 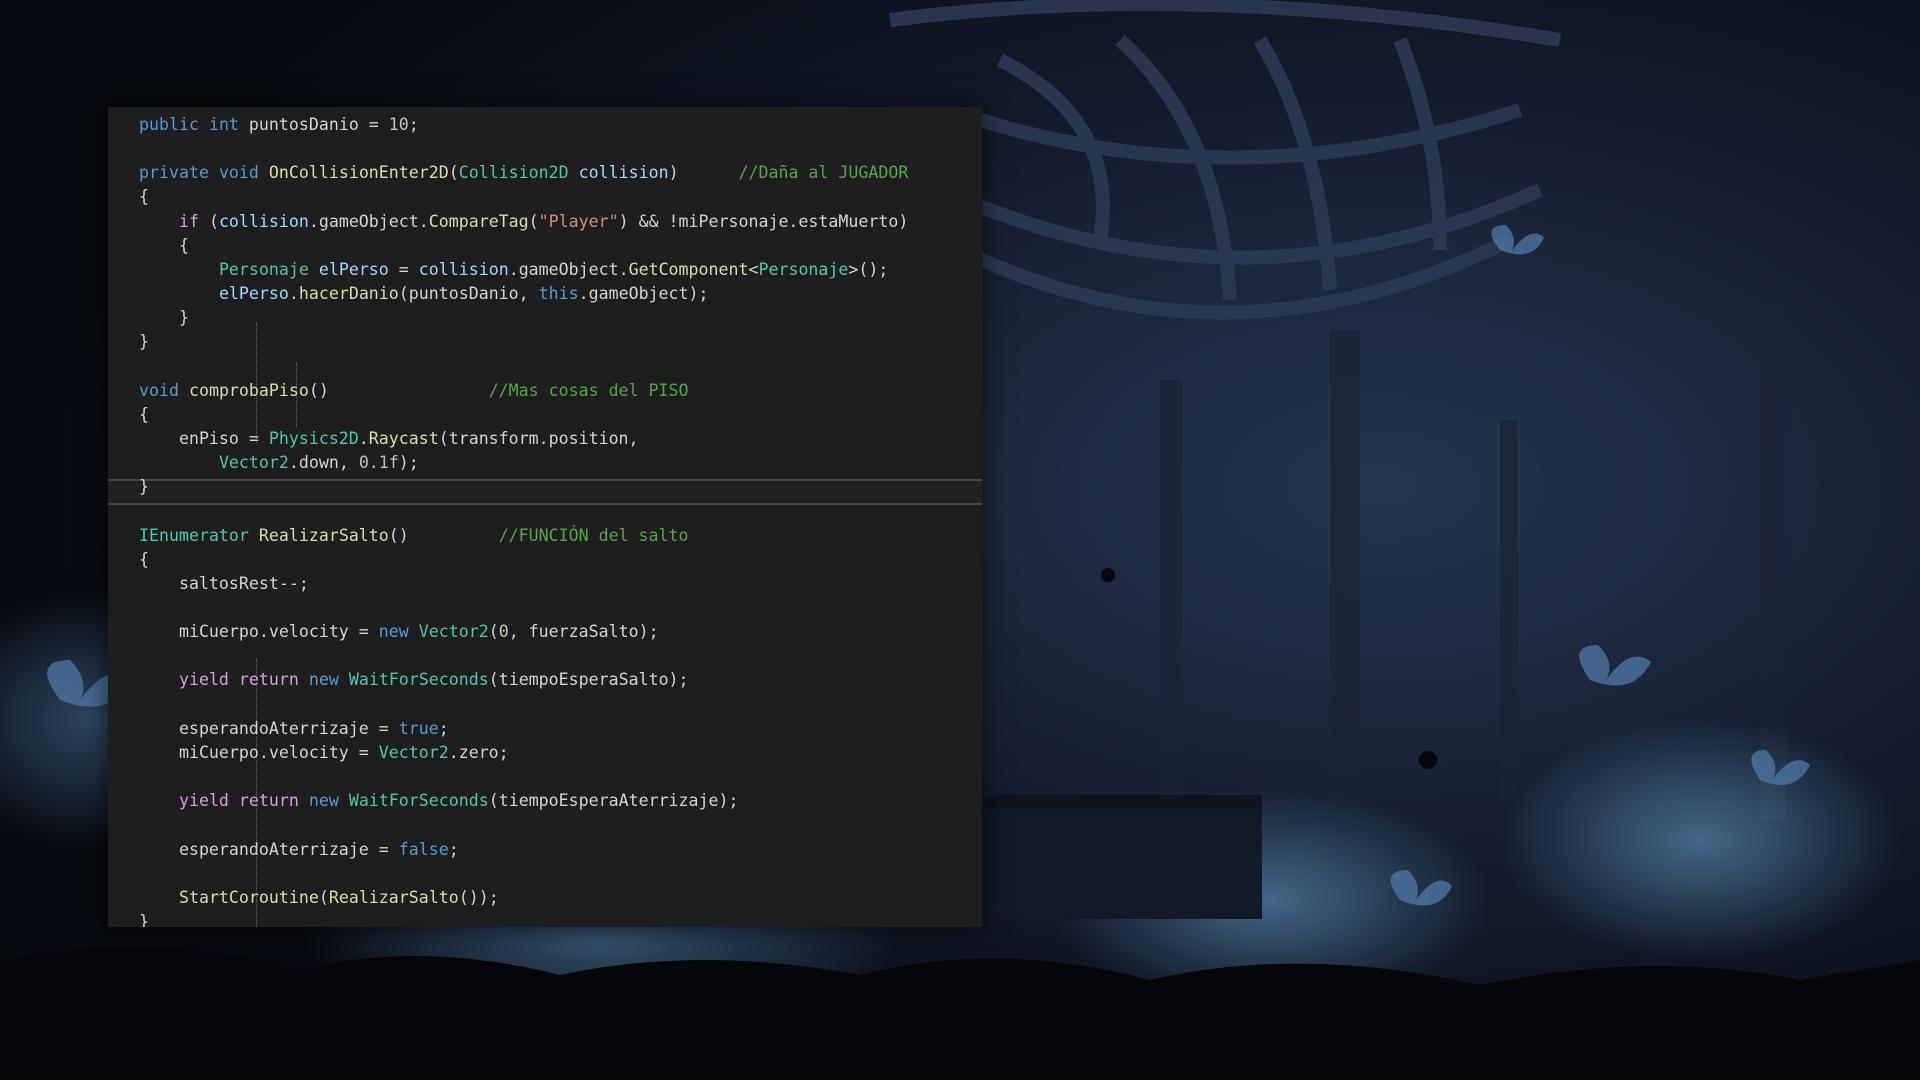 What do you see at coordinates (164, 245) in the screenshot?
I see `code-token: {` at bounding box center [164, 245].